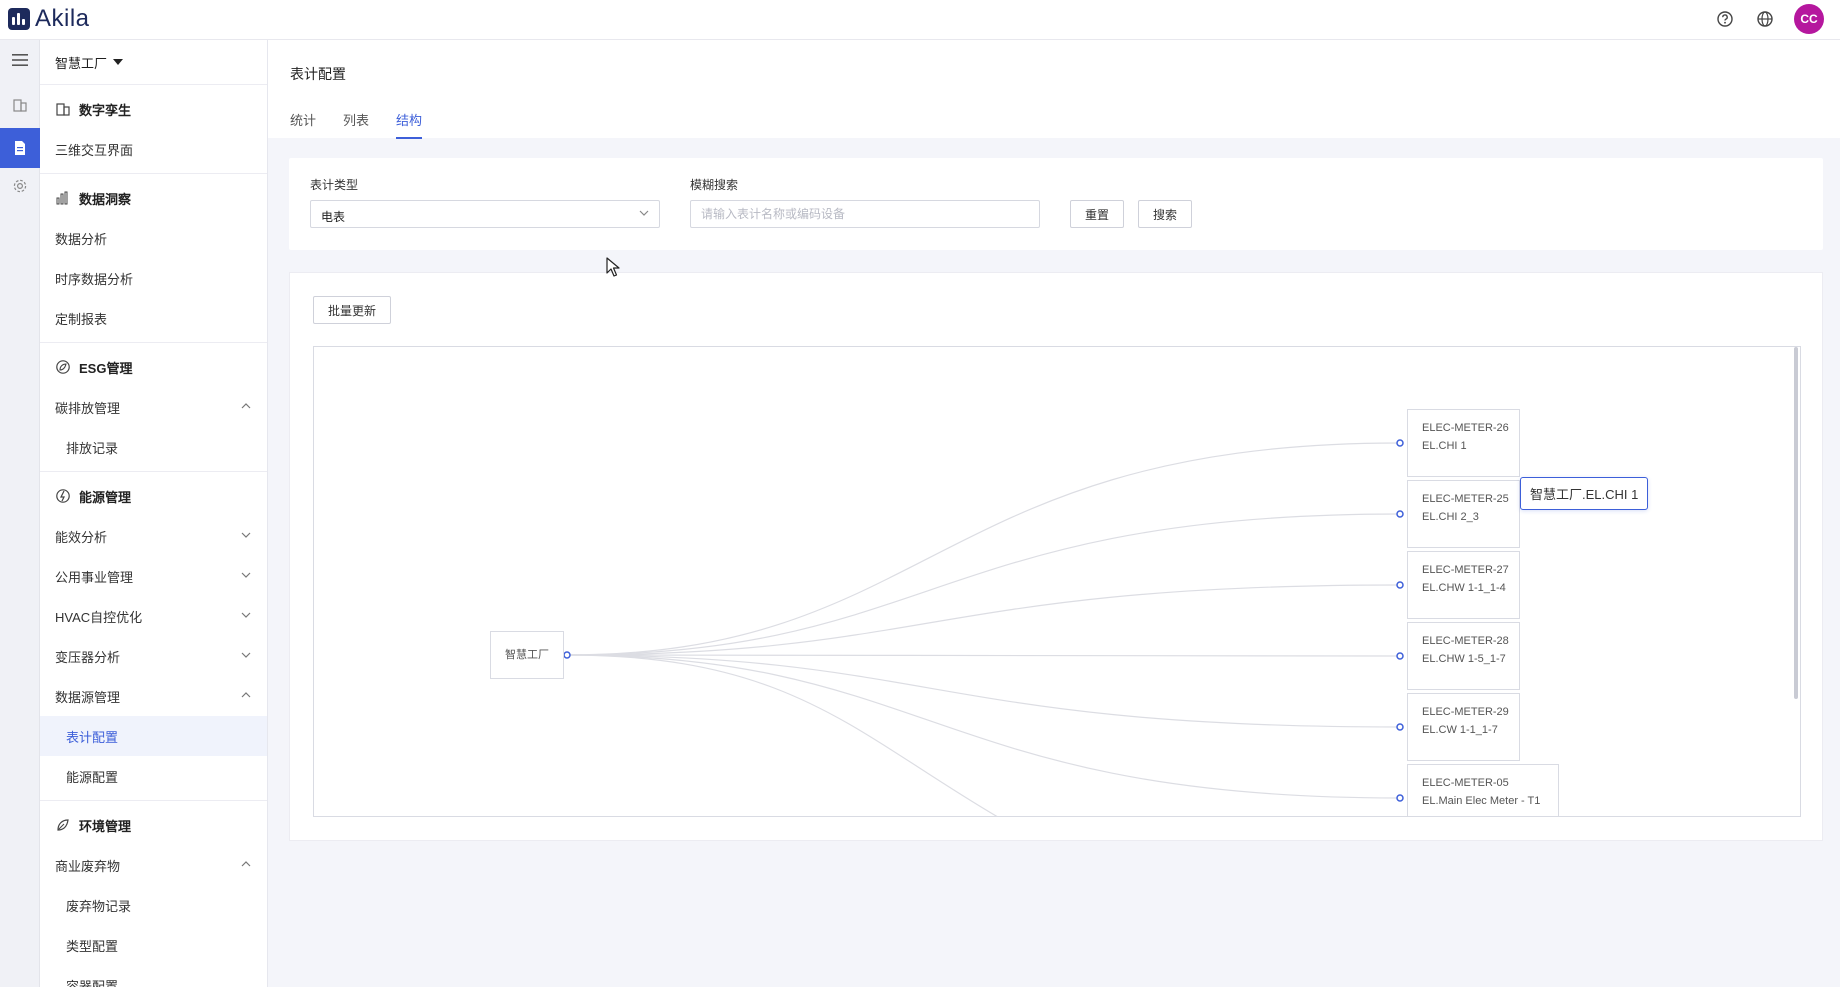  I want to click on org-selector: 智慧工厂, so click(153, 62).